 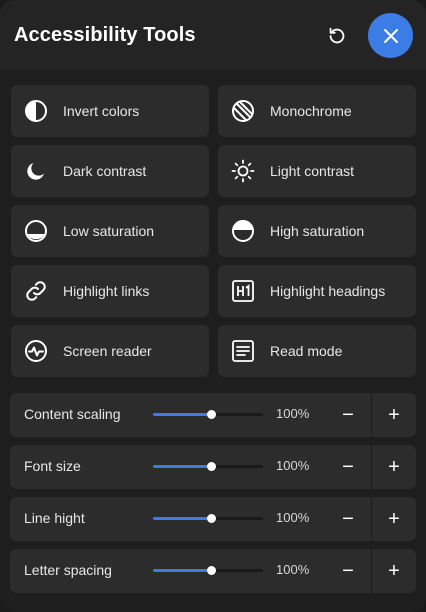 What do you see at coordinates (243, 351) in the screenshot?
I see `read-mode-icon` at bounding box center [243, 351].